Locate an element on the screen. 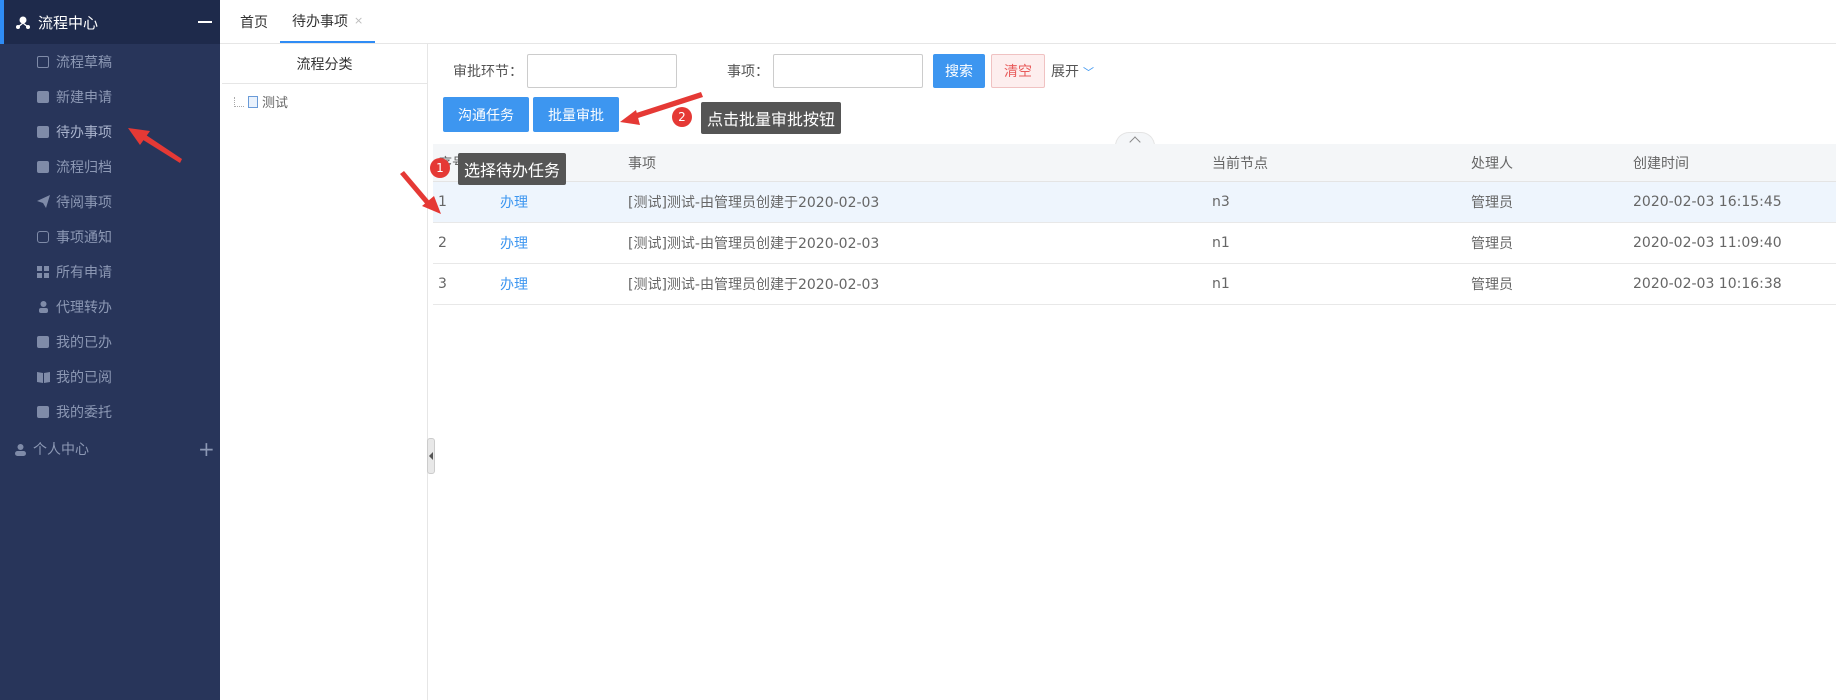 The height and width of the screenshot is (700, 1836). sidebar-item-label: 代理转办 is located at coordinates (84, 307).